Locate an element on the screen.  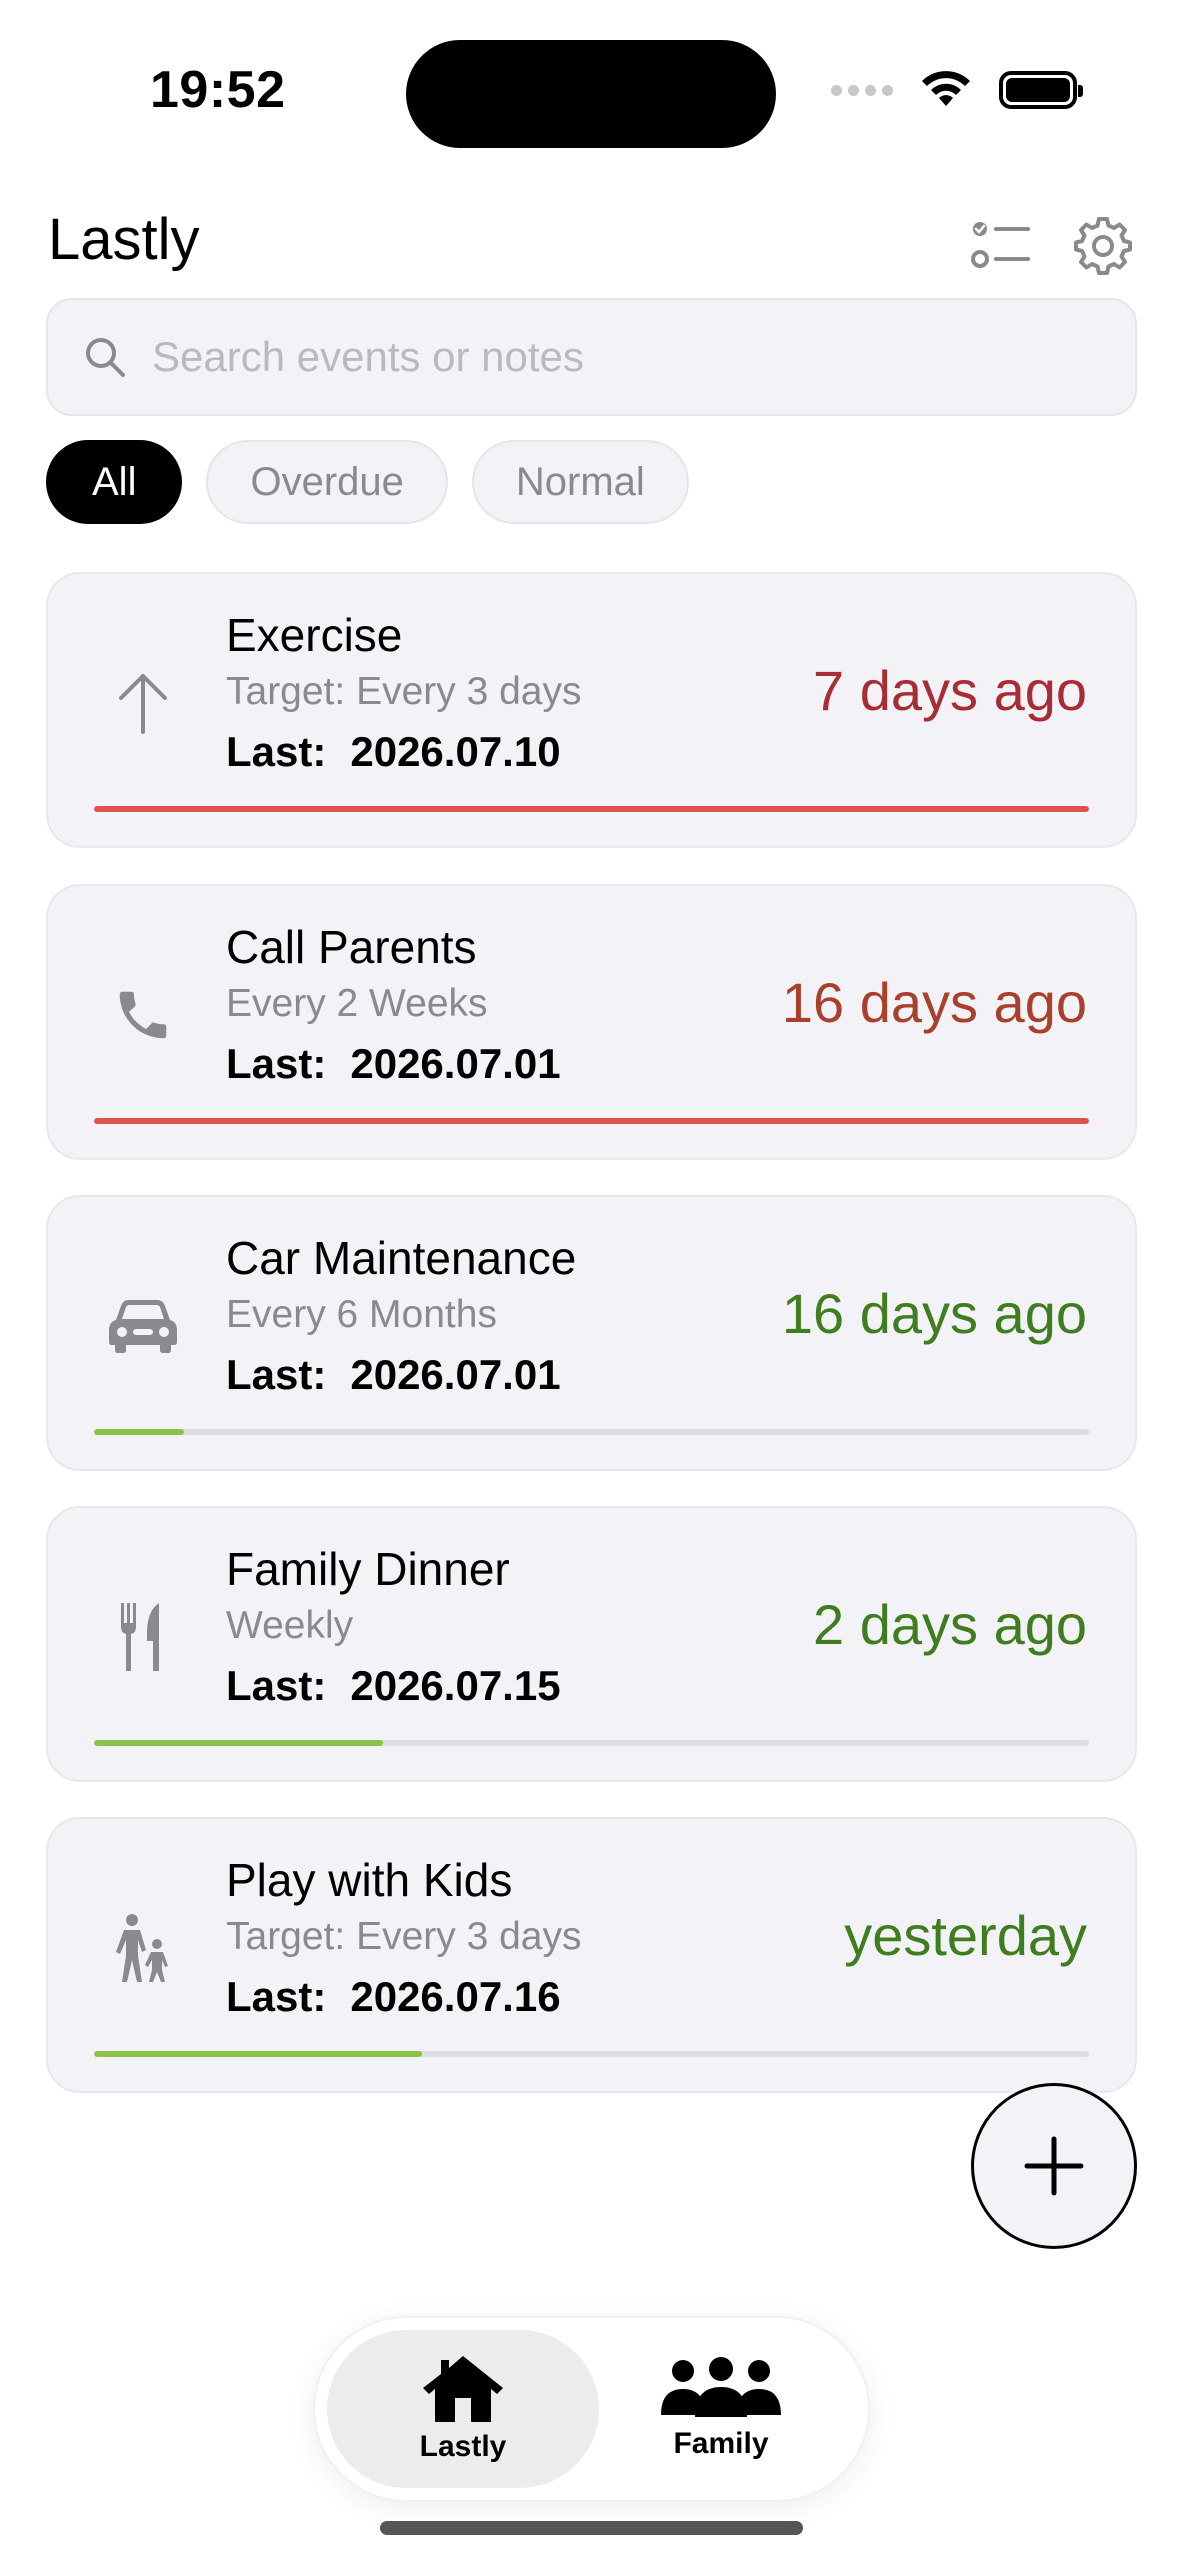
filter-chips: All Overdue Normal is located at coordinates (367, 482).